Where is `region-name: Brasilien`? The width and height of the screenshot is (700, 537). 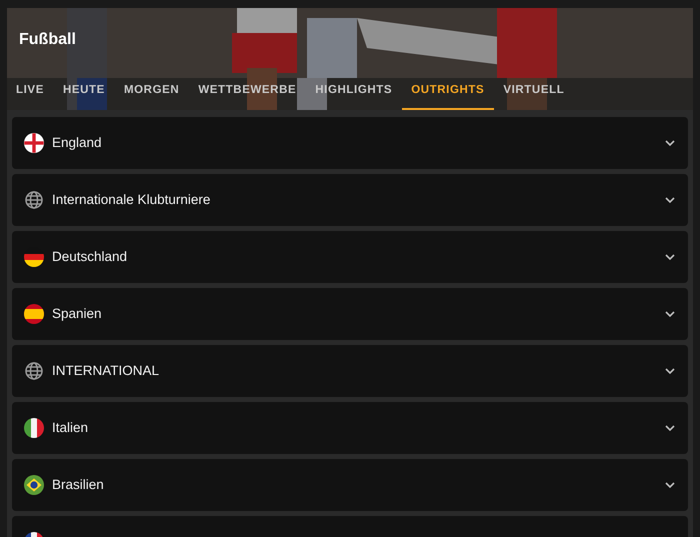
region-name: Brasilien is located at coordinates (78, 485).